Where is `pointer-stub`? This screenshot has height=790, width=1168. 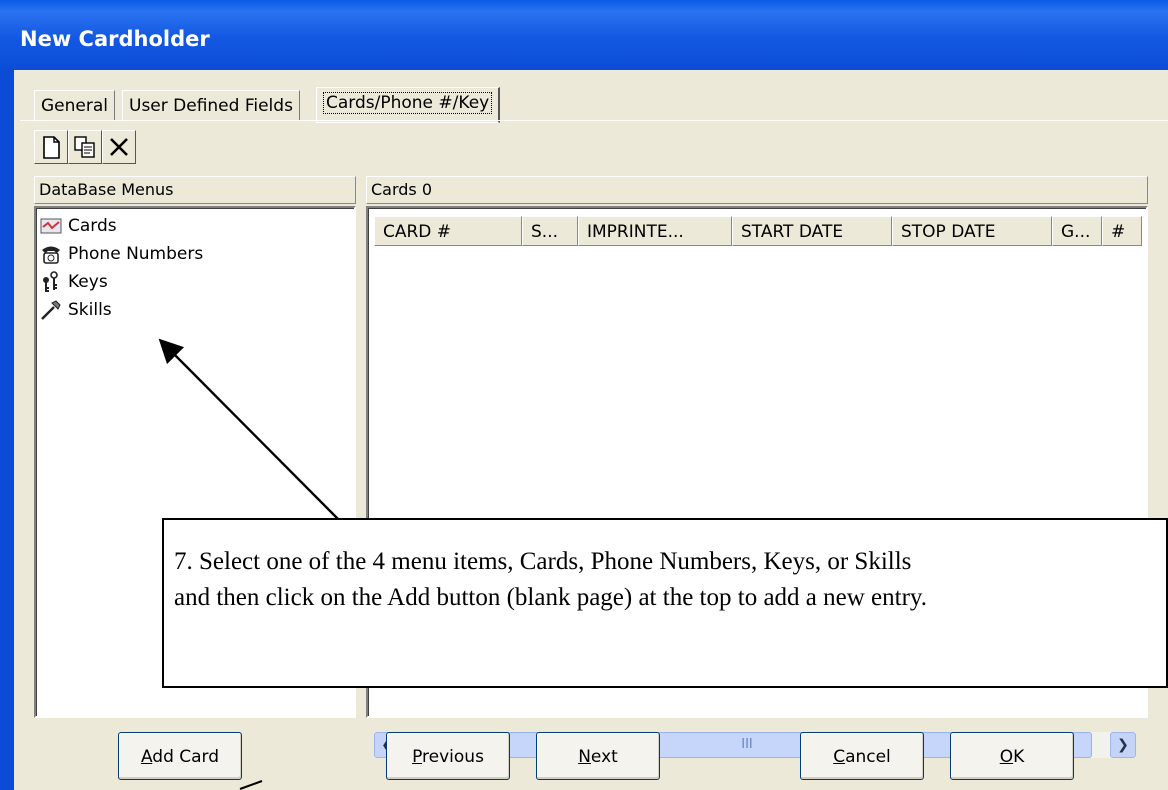 pointer-stub is located at coordinates (251, 785).